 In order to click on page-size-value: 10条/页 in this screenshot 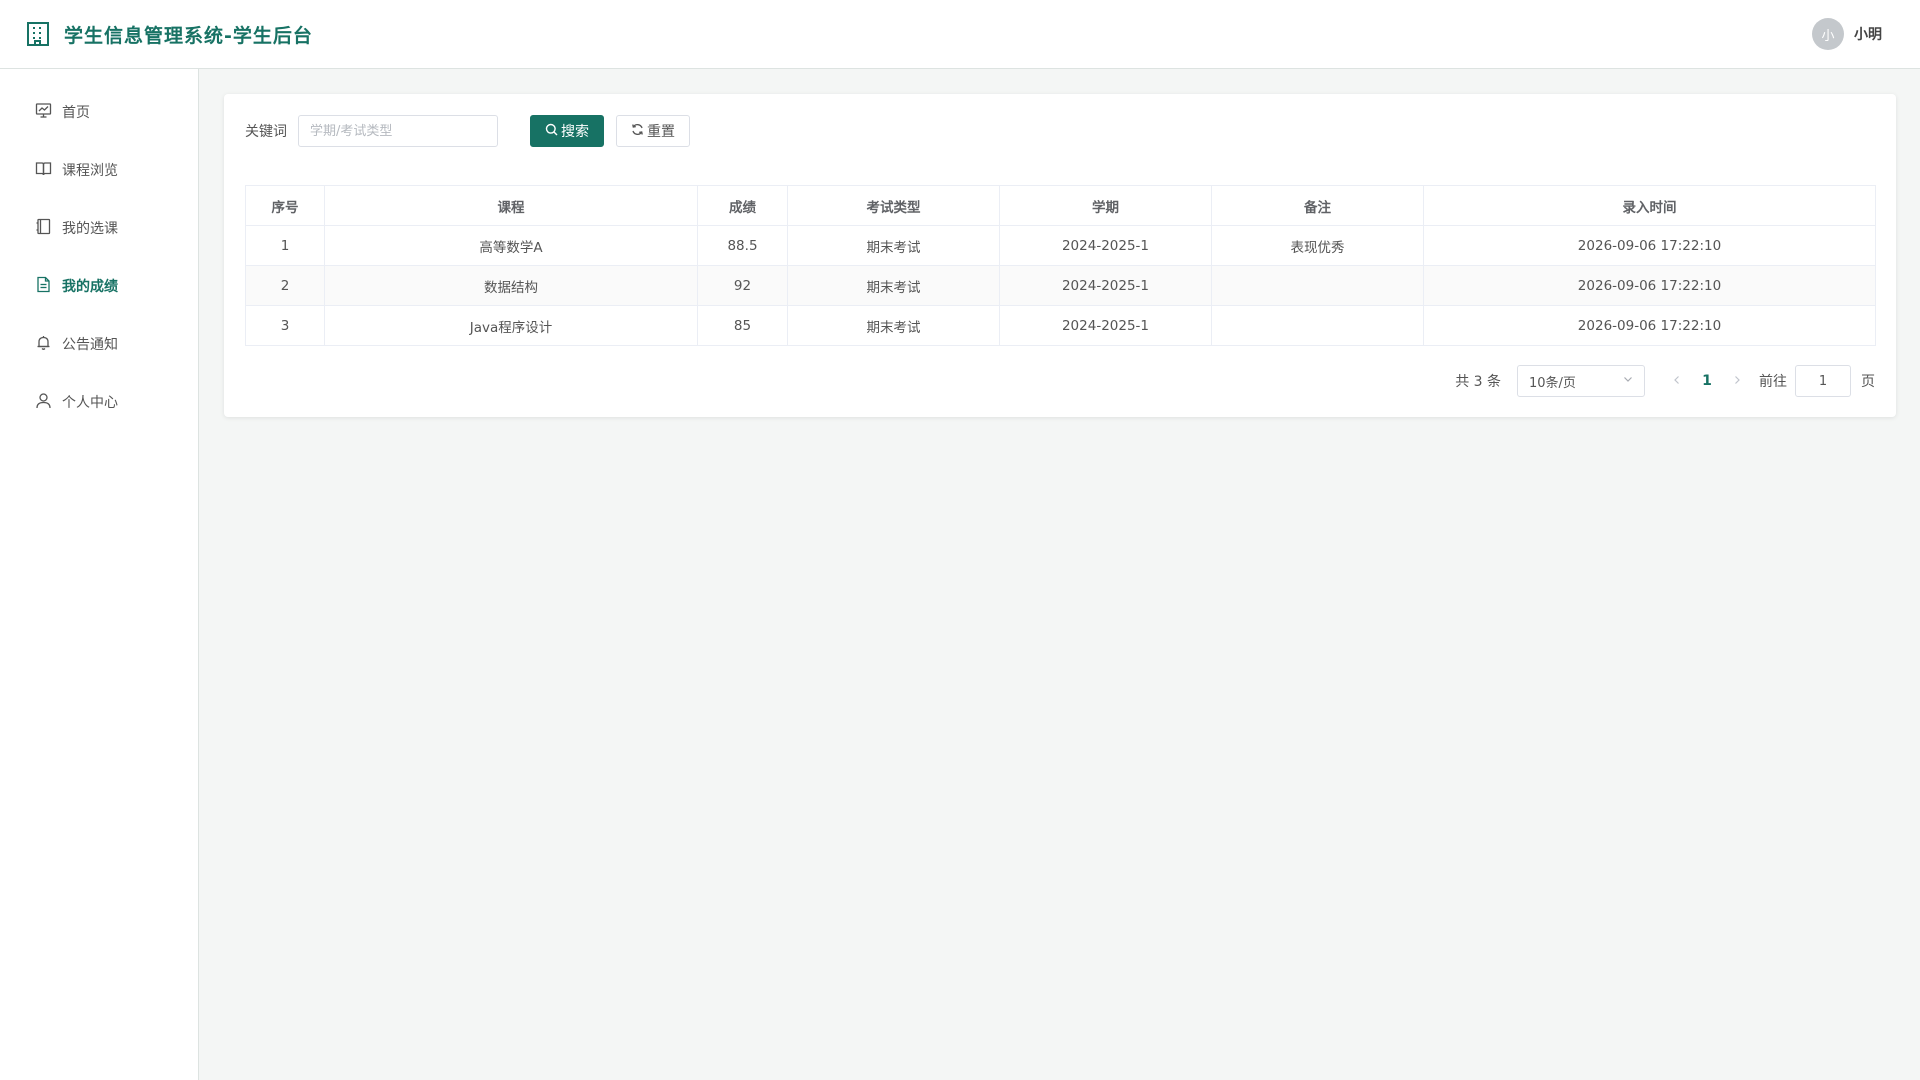, I will do `click(1552, 383)`.